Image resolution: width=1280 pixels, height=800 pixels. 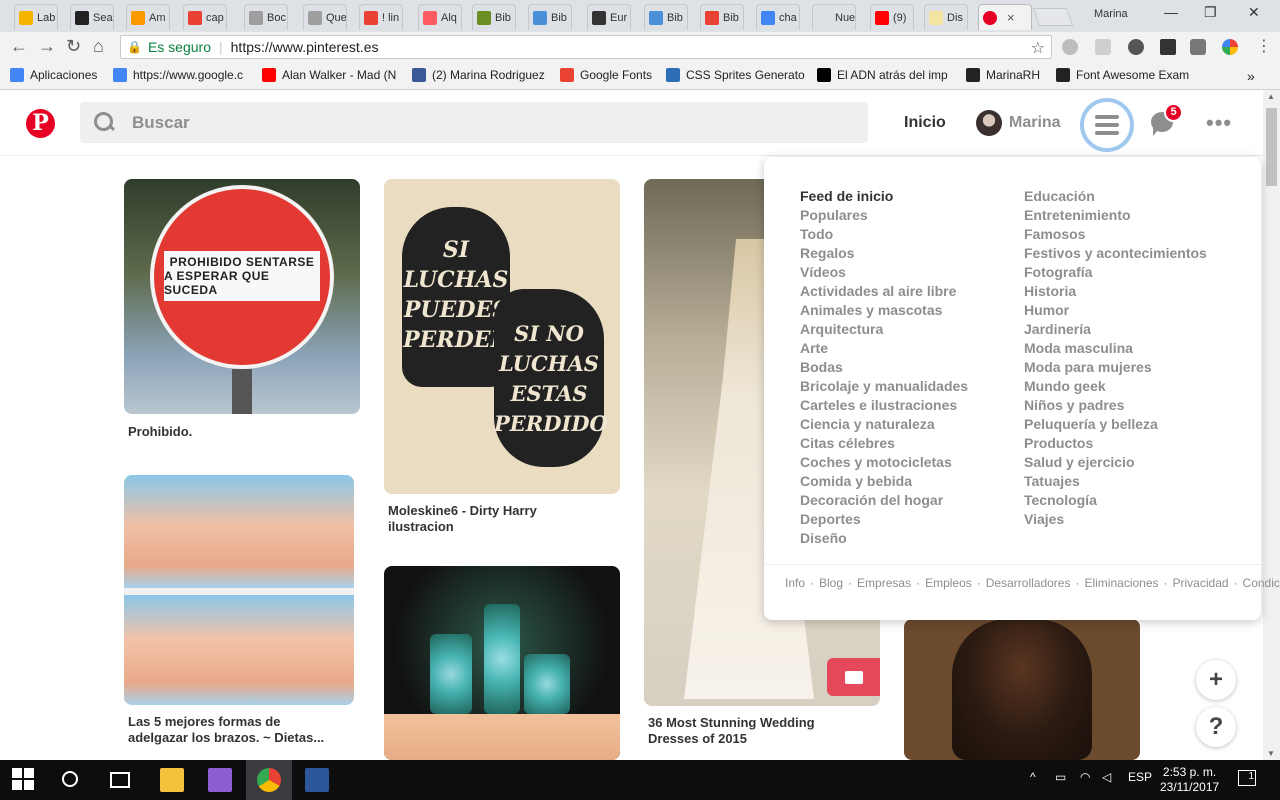 I want to click on action-center-icon: 1, so click(x=1247, y=778).